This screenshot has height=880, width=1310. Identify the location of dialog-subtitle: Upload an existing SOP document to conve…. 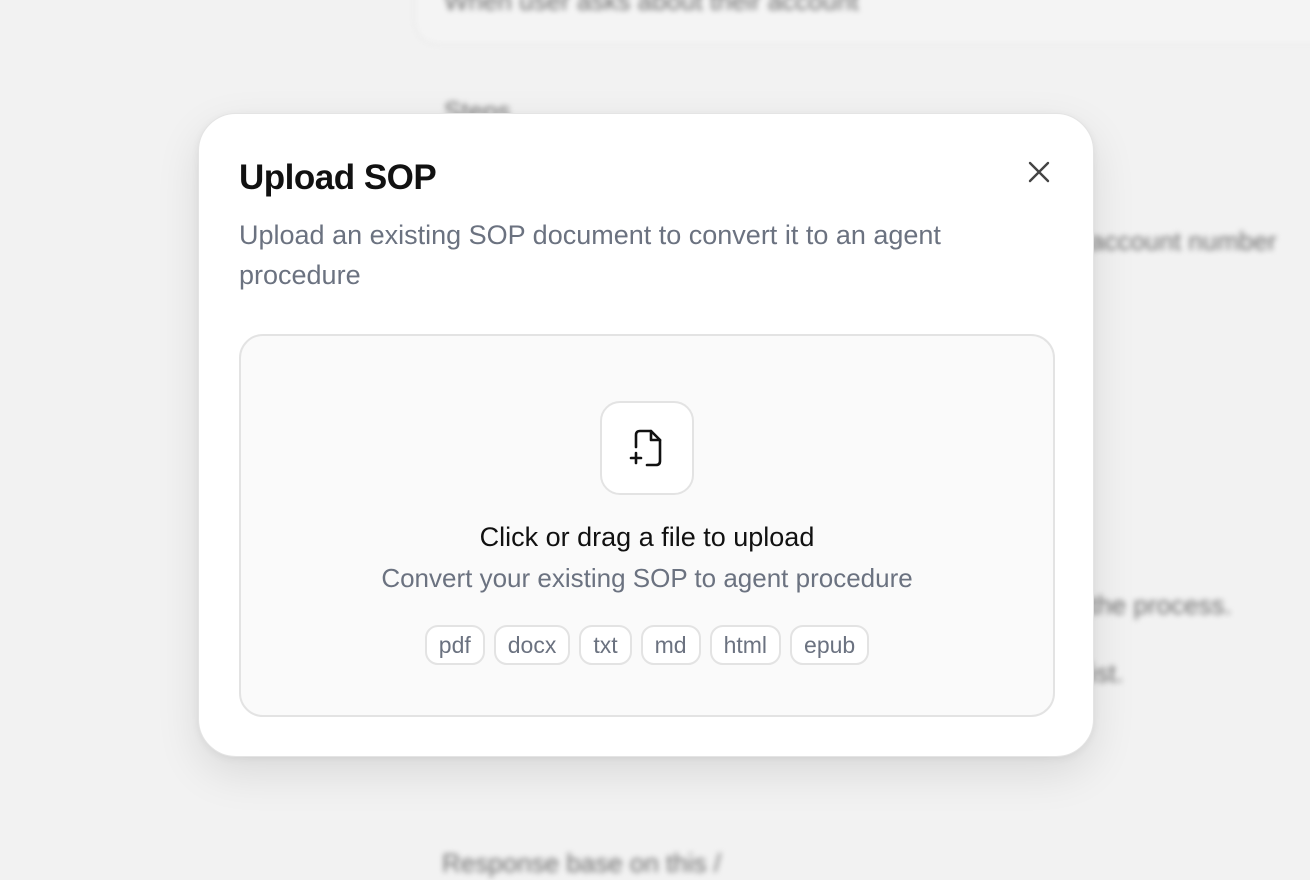
(590, 255).